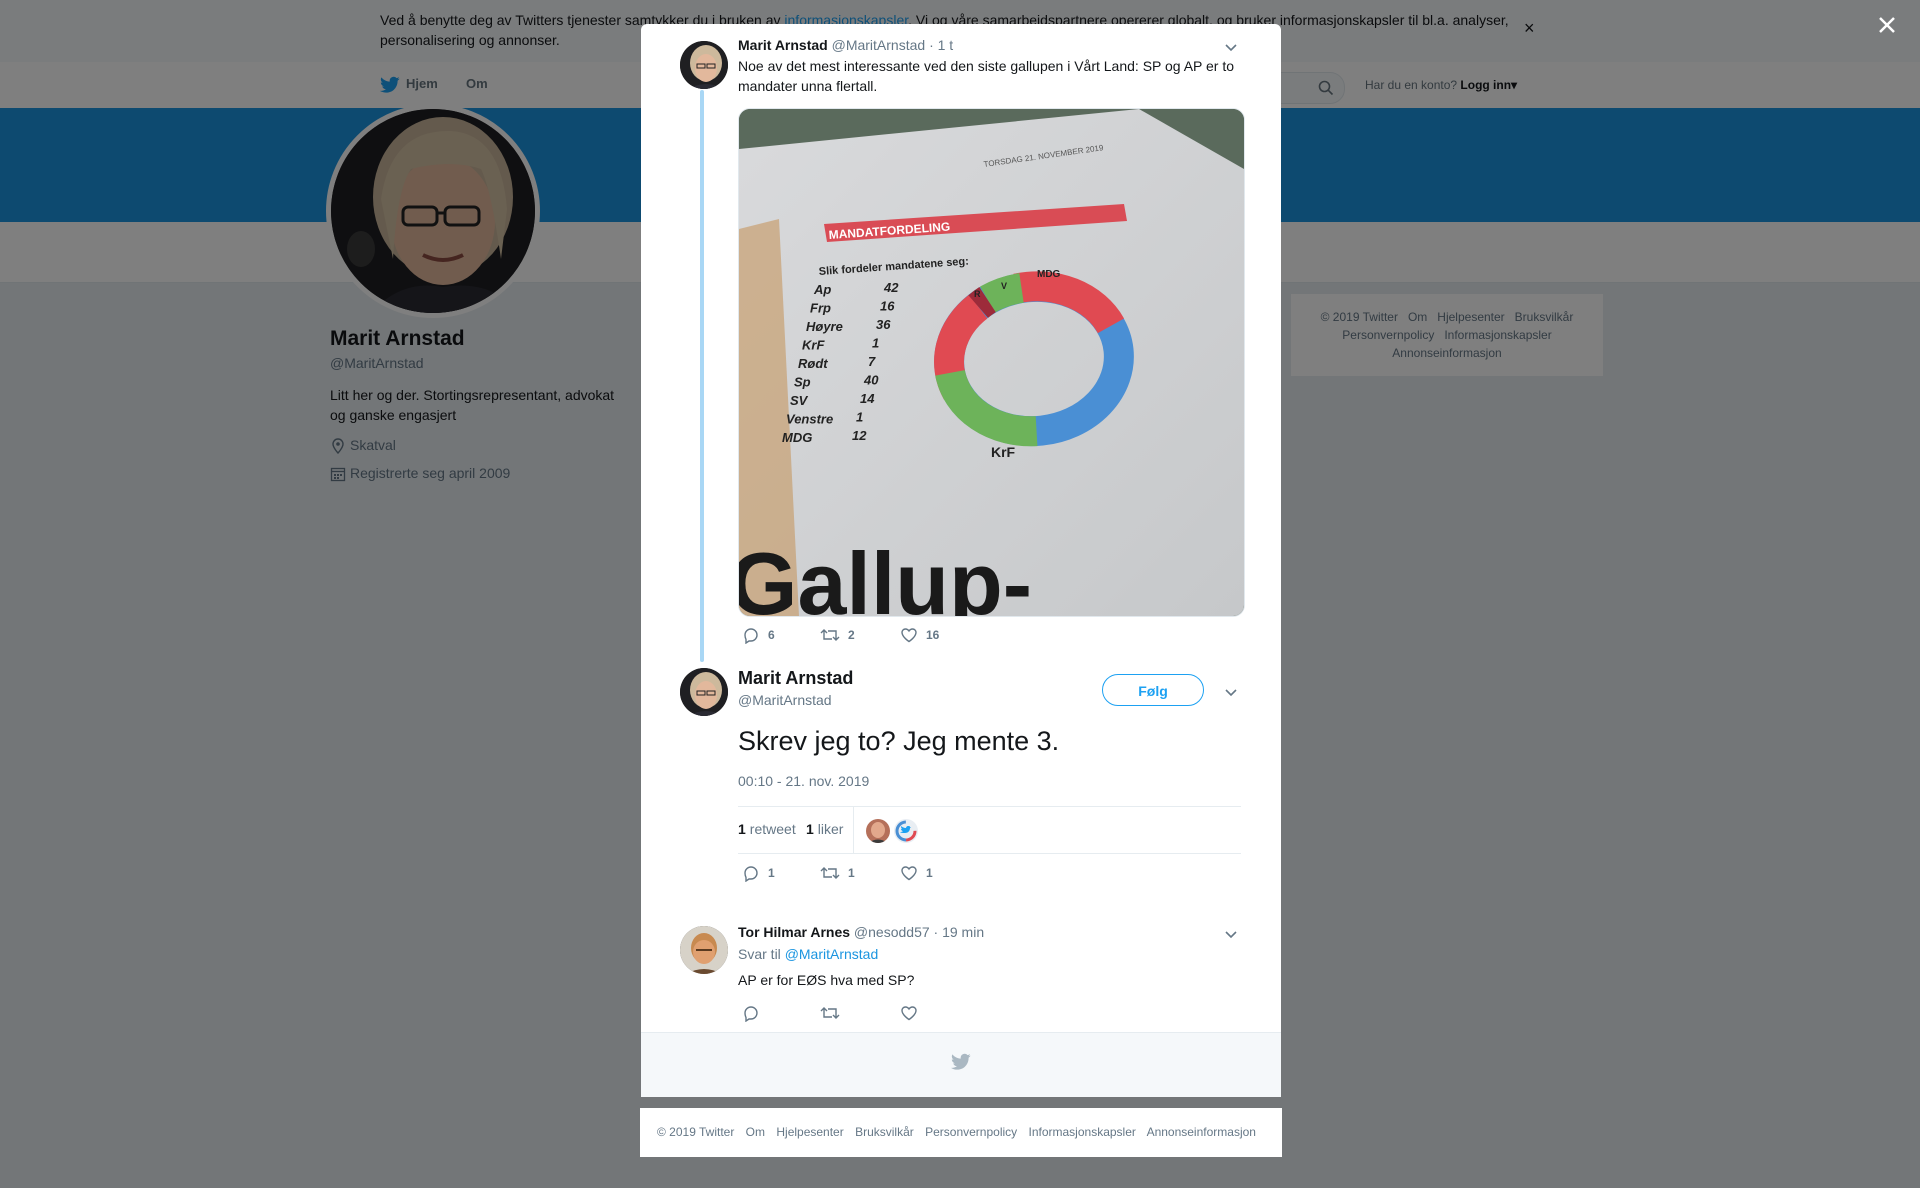 This screenshot has height=1188, width=1920. I want to click on reply-author-handle: @nesodd57, so click(892, 932).